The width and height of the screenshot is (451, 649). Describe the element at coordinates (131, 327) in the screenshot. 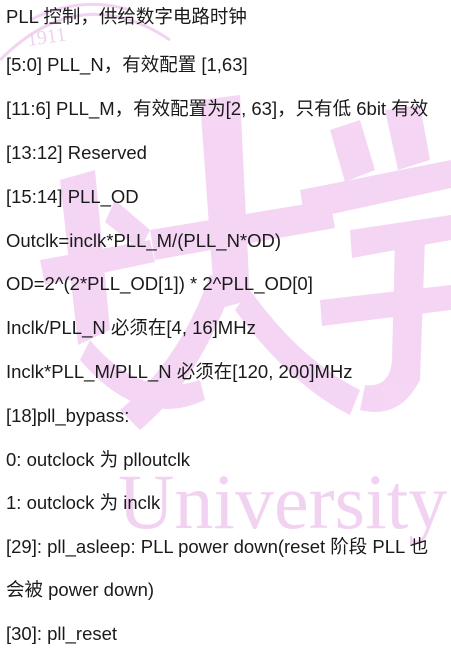

I see `doc-line-8: Inclk/PLL_N 必须在[4, 16]MHz` at that location.